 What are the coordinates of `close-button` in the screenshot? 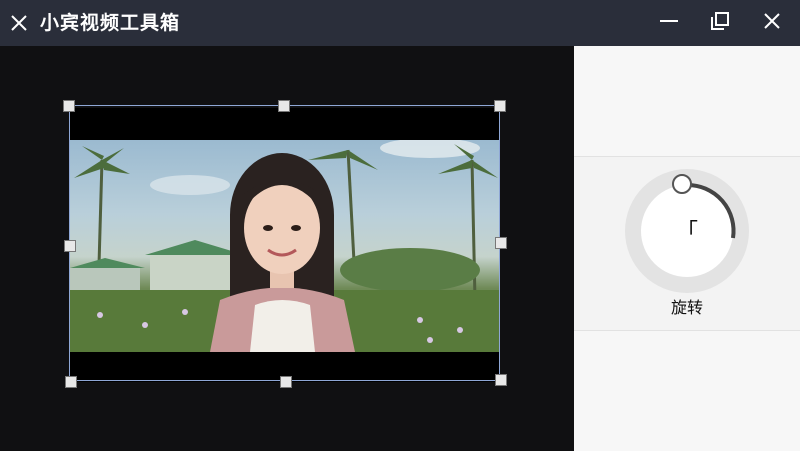 It's located at (772, 23).